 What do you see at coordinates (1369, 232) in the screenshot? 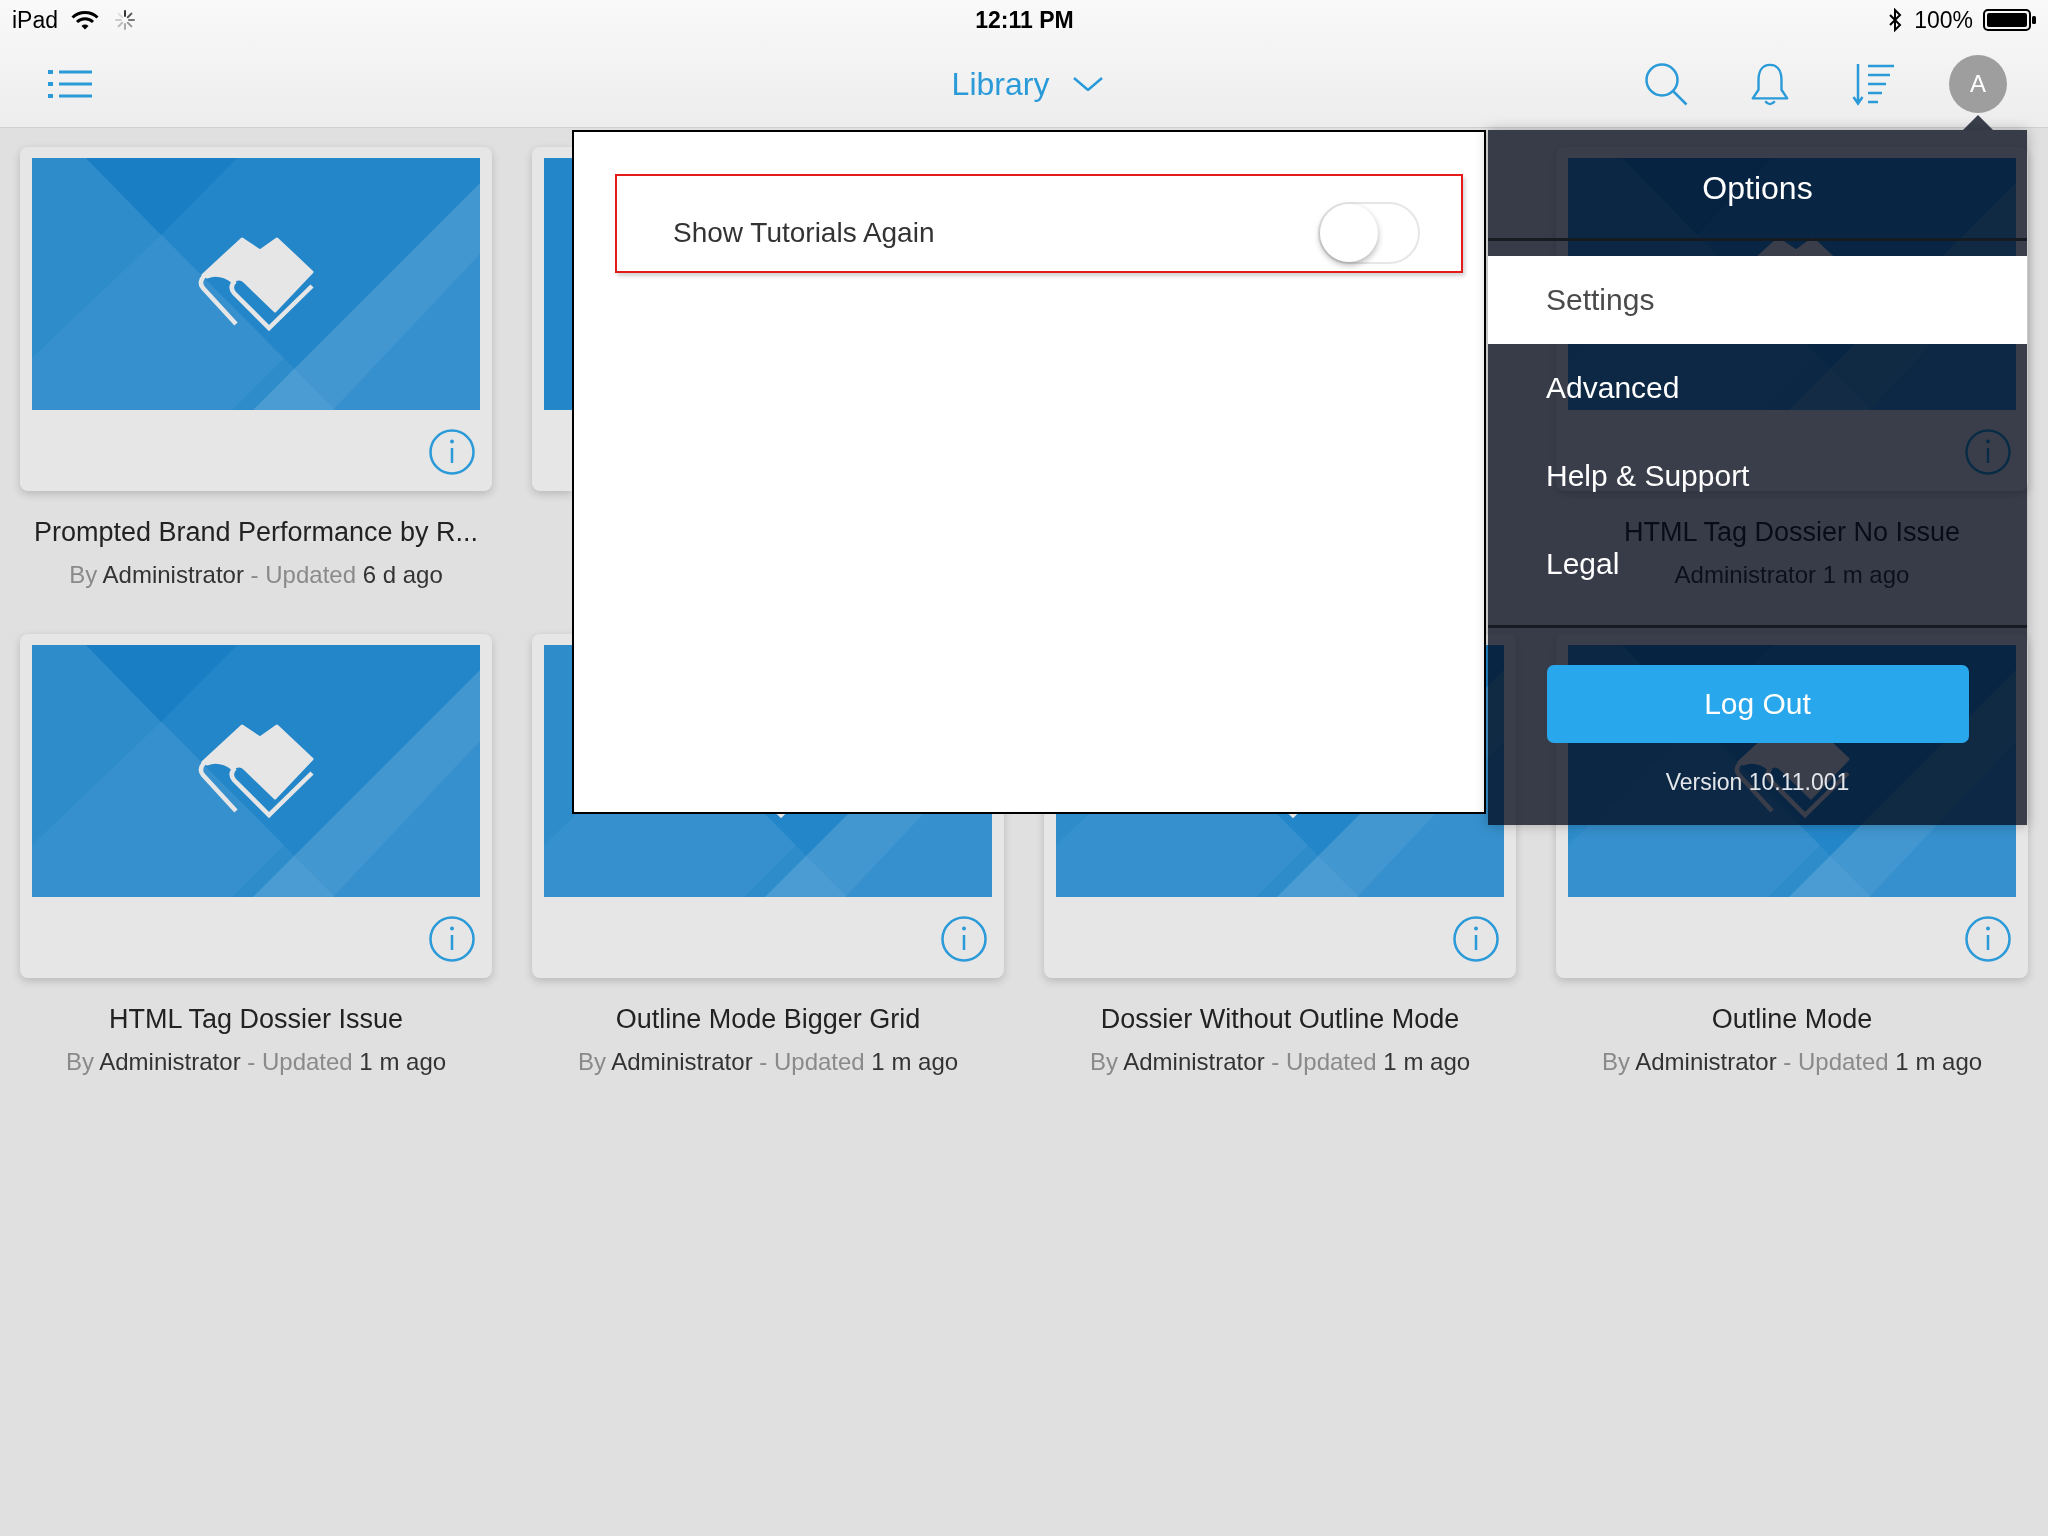
I see `toggle-switch` at bounding box center [1369, 232].